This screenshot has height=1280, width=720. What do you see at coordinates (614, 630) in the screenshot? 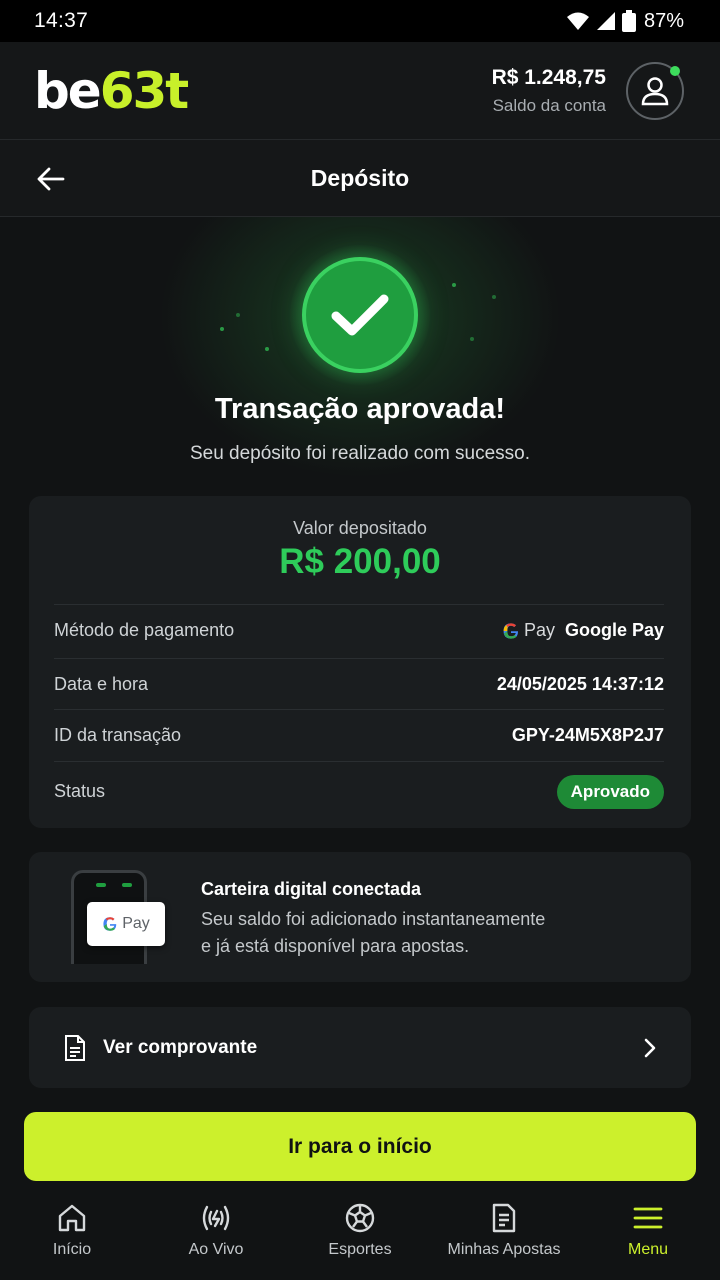
I see `payment-method-value: Google Pay` at bounding box center [614, 630].